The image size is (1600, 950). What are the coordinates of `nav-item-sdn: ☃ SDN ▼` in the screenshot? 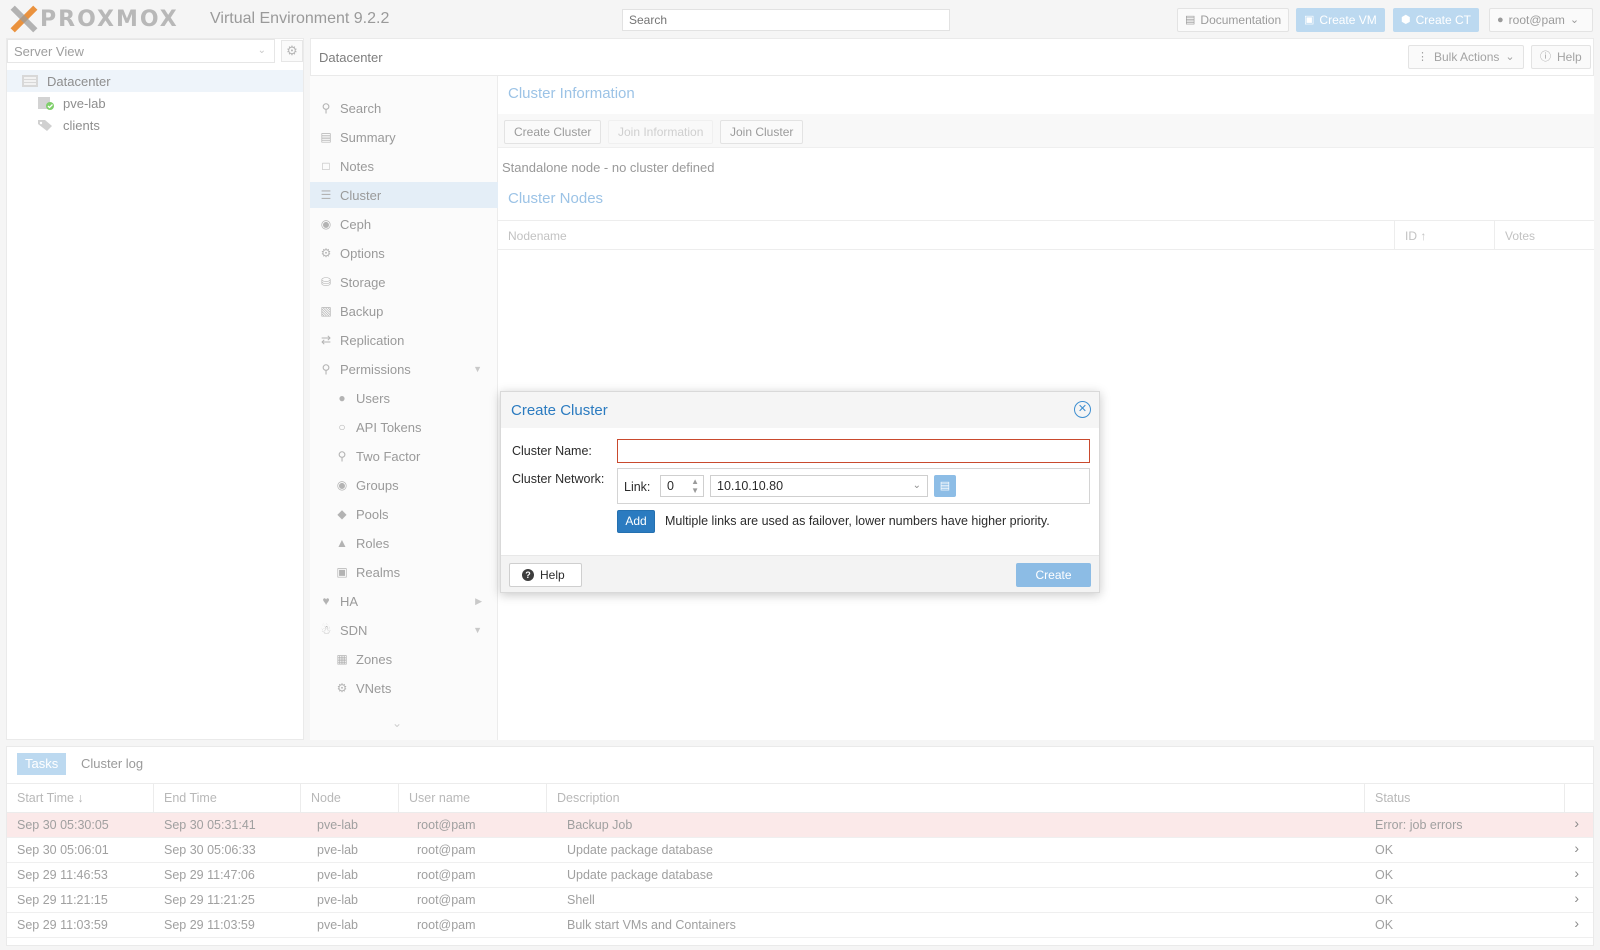 It's located at (404, 630).